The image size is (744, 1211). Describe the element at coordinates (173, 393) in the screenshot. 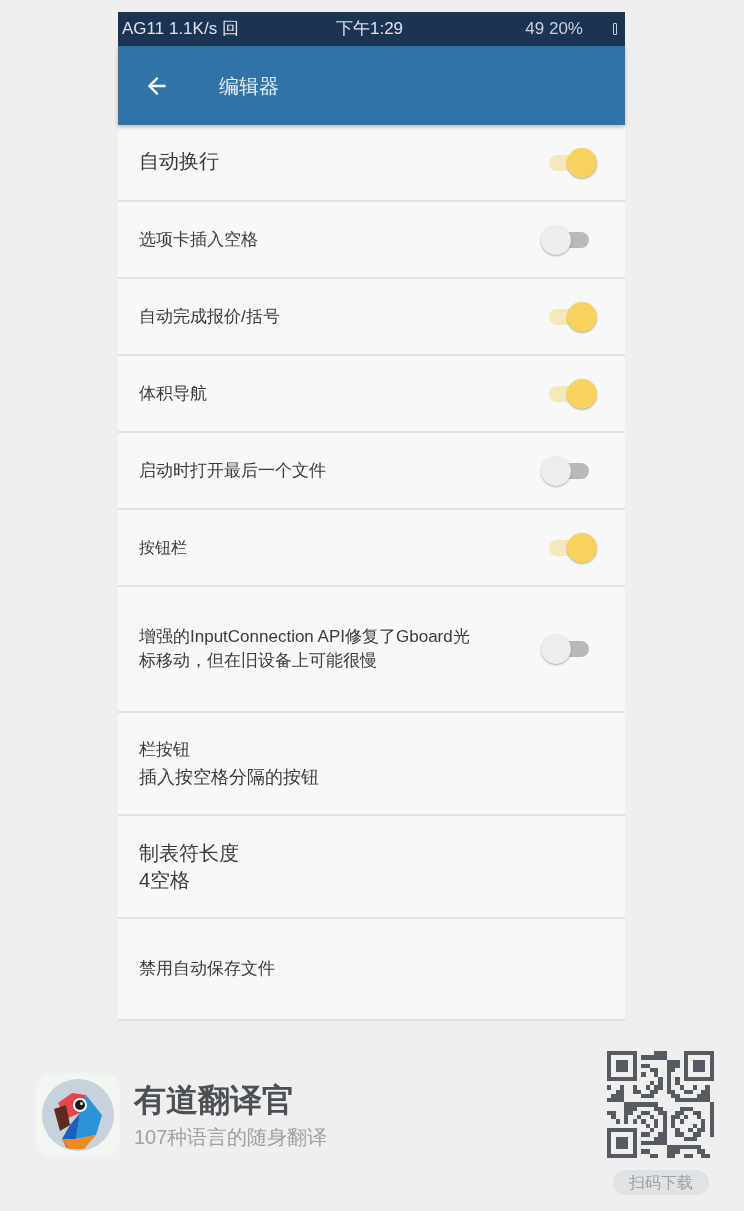

I see `setting-title: 体积导航` at that location.